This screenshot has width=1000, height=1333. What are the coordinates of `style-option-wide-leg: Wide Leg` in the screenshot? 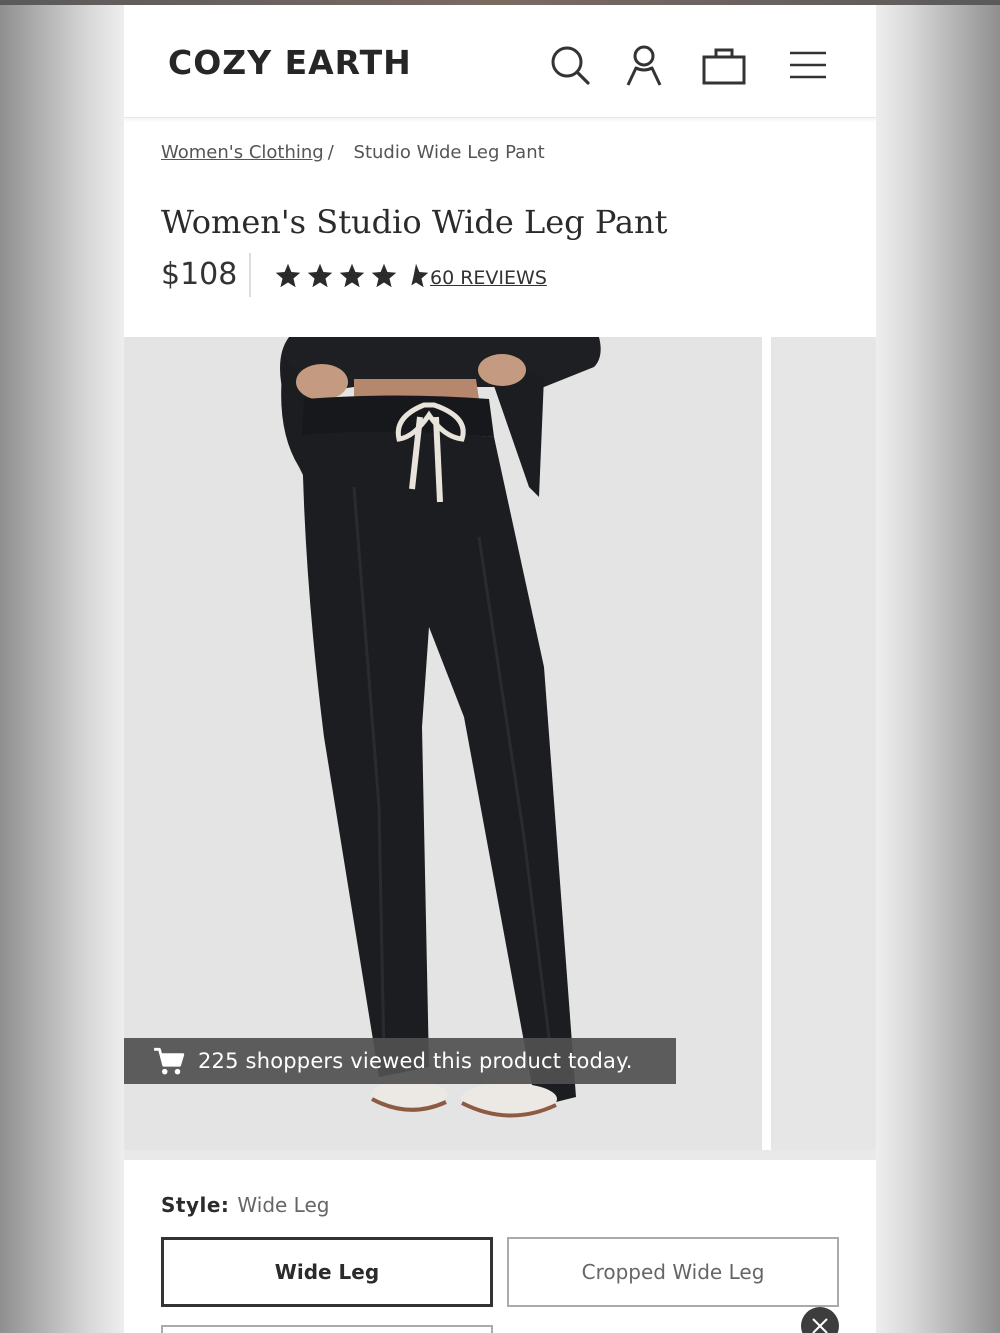 It's located at (327, 1272).